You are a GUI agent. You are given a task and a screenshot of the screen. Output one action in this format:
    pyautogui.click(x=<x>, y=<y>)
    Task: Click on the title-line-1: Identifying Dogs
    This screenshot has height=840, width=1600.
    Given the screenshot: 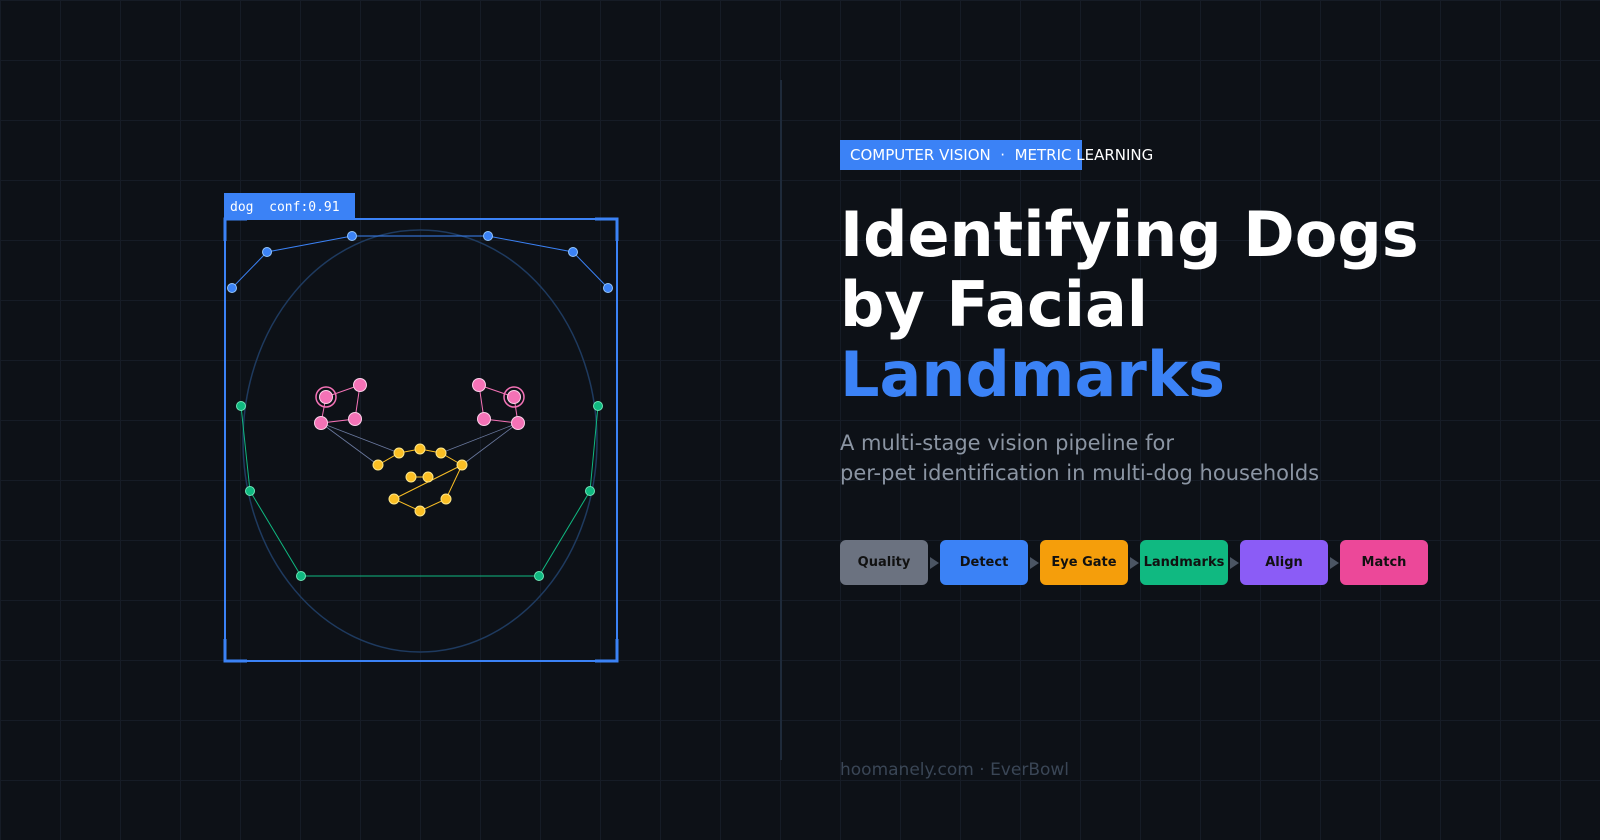 What is the action you would take?
    pyautogui.click(x=1129, y=234)
    